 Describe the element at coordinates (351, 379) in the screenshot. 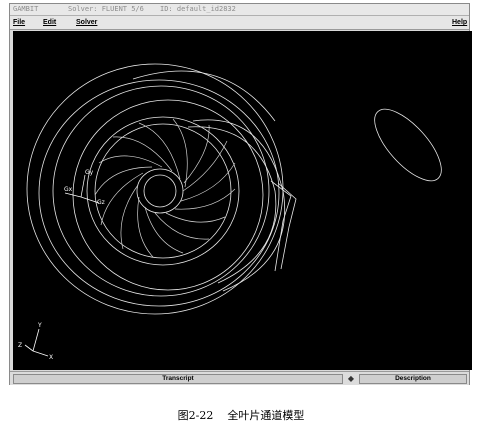

I see `panel-toggle-icon: ◆` at that location.